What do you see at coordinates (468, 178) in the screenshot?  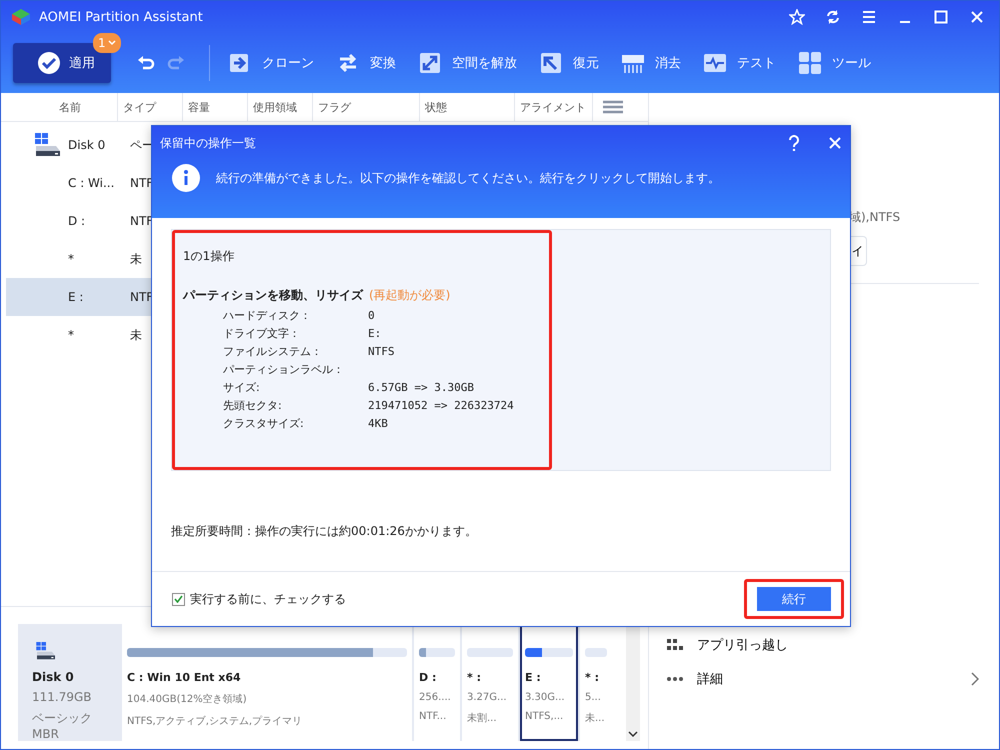 I see `info-message: 続行の準備ができました。以下の操作を確認してください。続行をクリックして開始します。` at bounding box center [468, 178].